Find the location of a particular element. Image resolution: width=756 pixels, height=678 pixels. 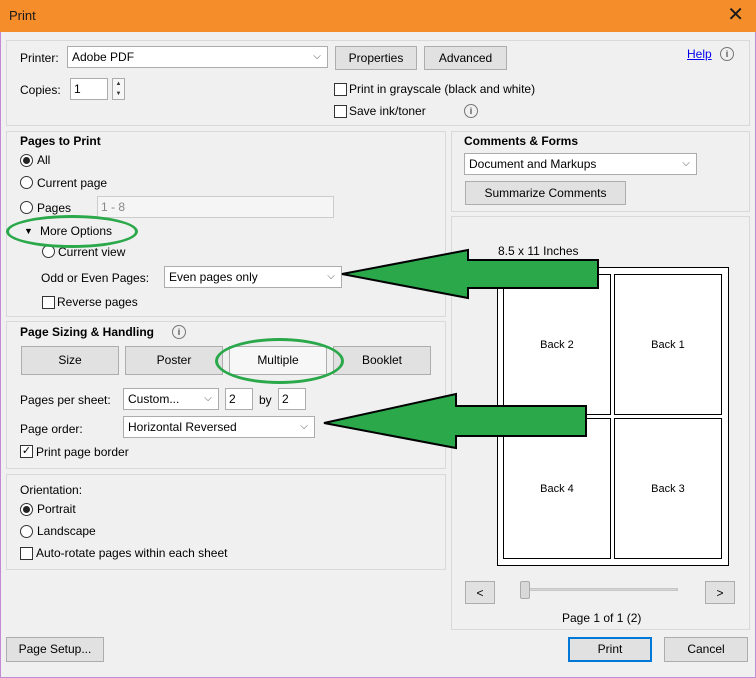

print-button: Print is located at coordinates (610, 649).